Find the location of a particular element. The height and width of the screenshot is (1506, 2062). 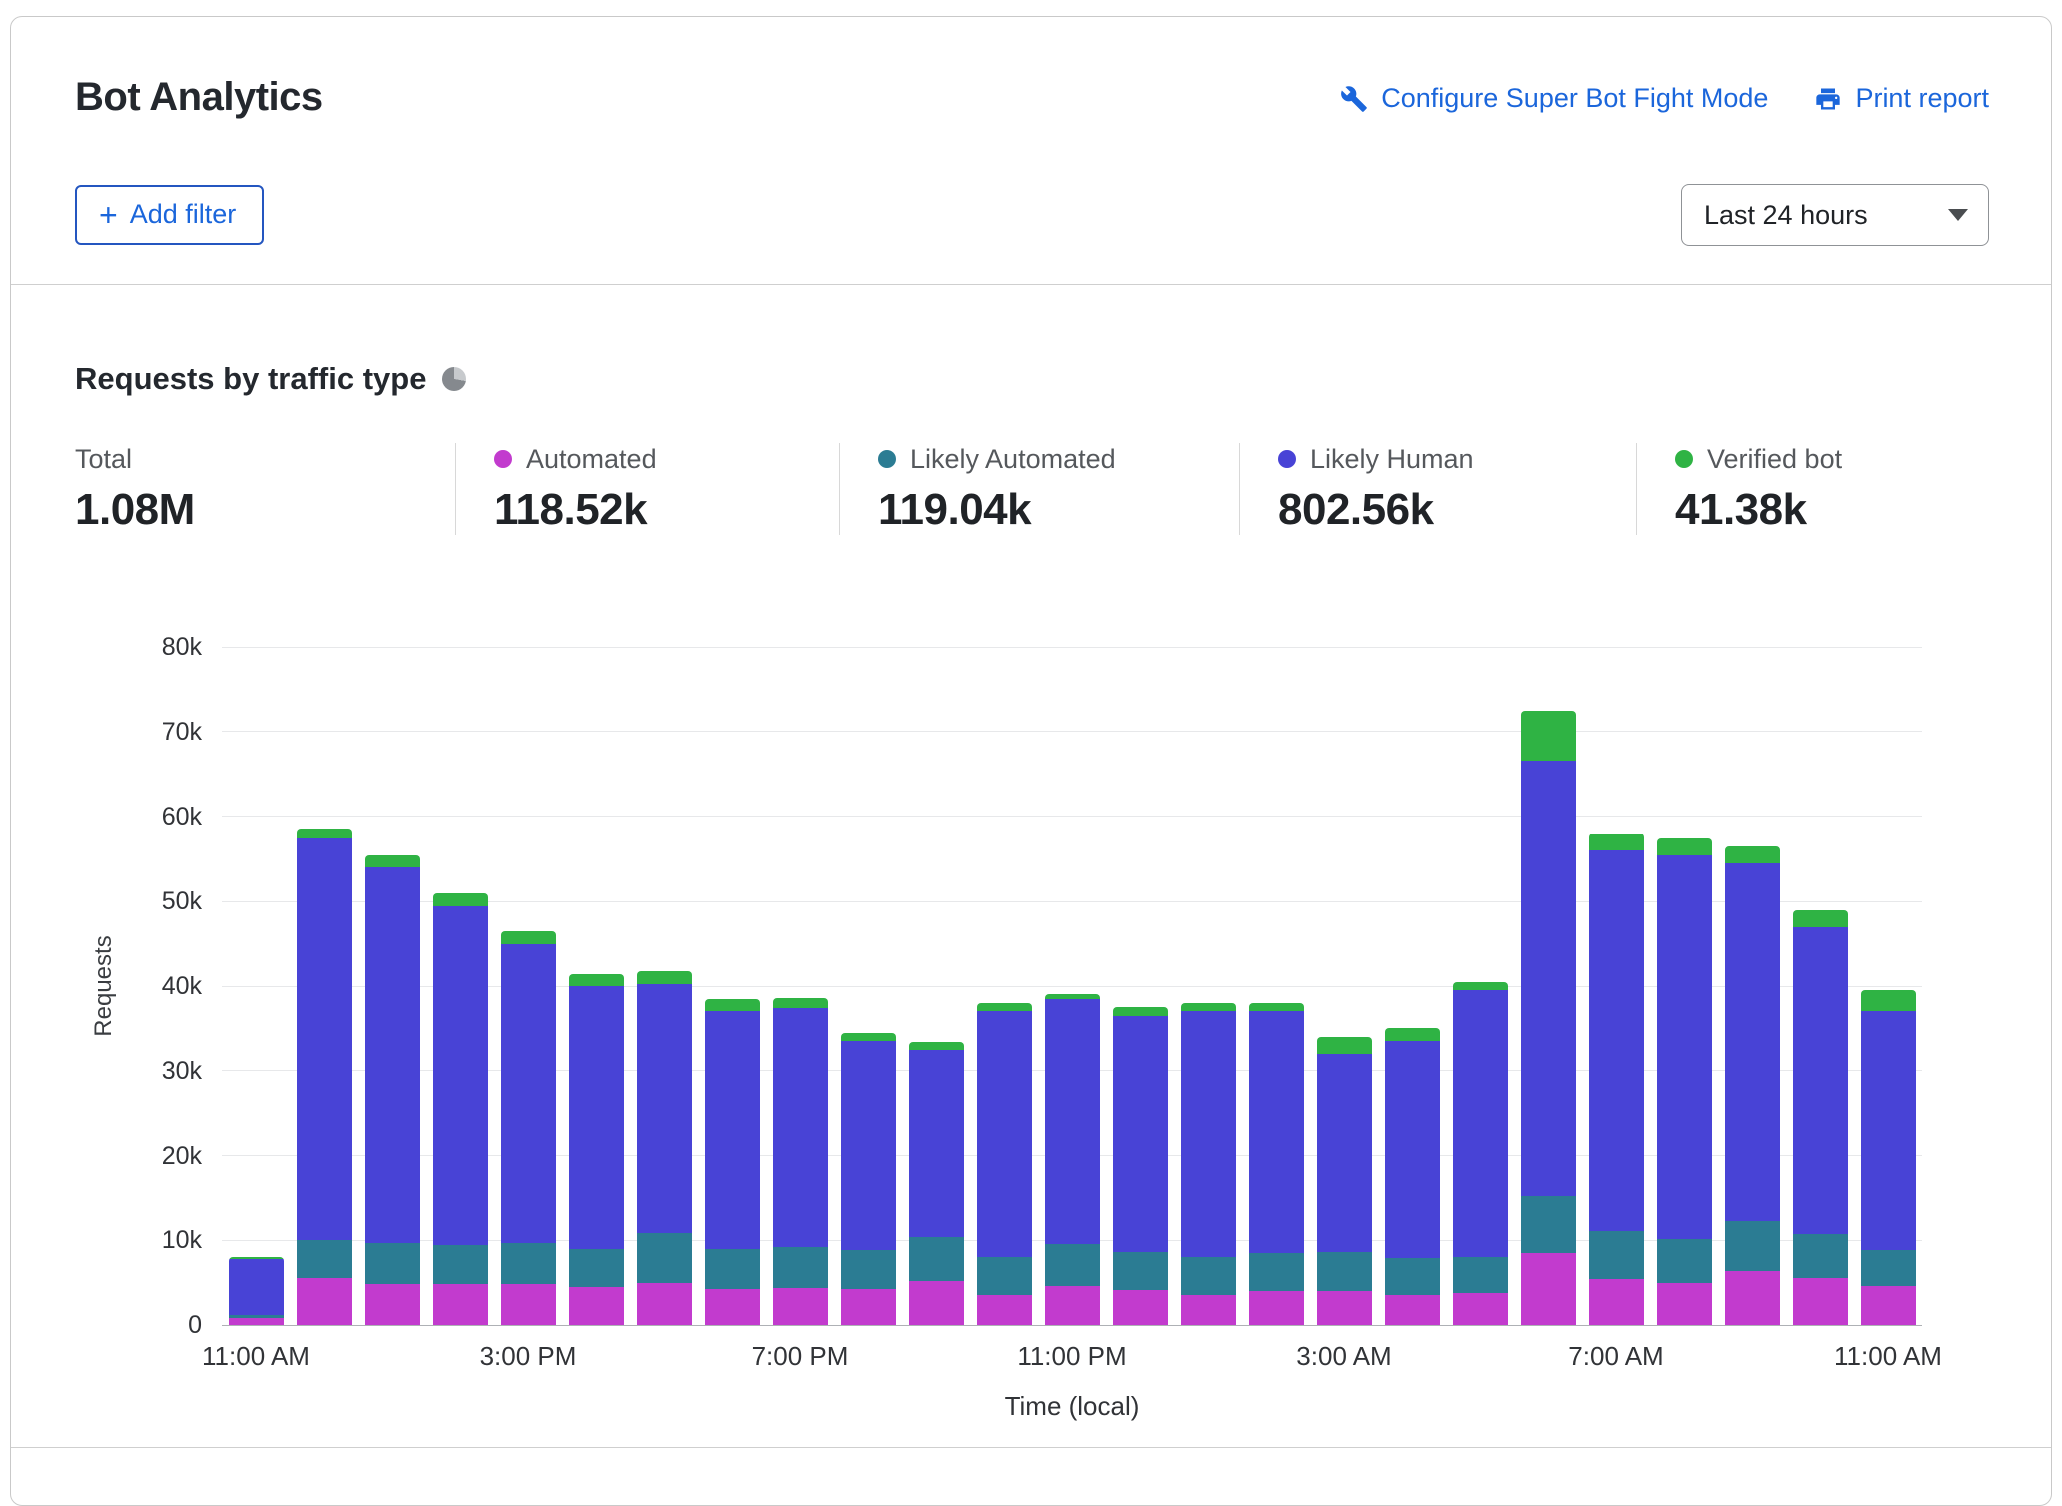

stat-likely-human-label: Likely Human is located at coordinates (1392, 459).